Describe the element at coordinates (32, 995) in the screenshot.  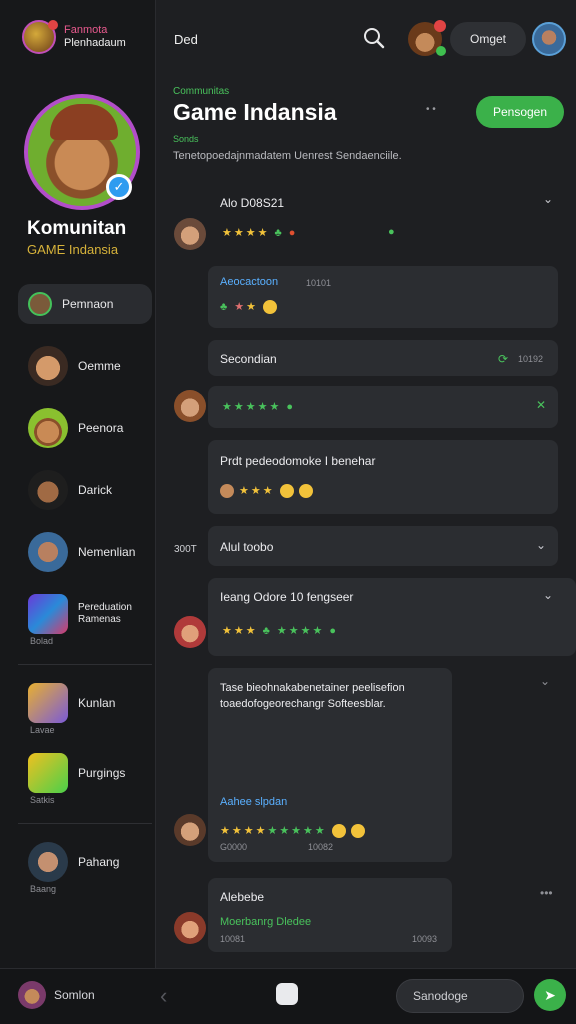
I see `user-avatar` at that location.